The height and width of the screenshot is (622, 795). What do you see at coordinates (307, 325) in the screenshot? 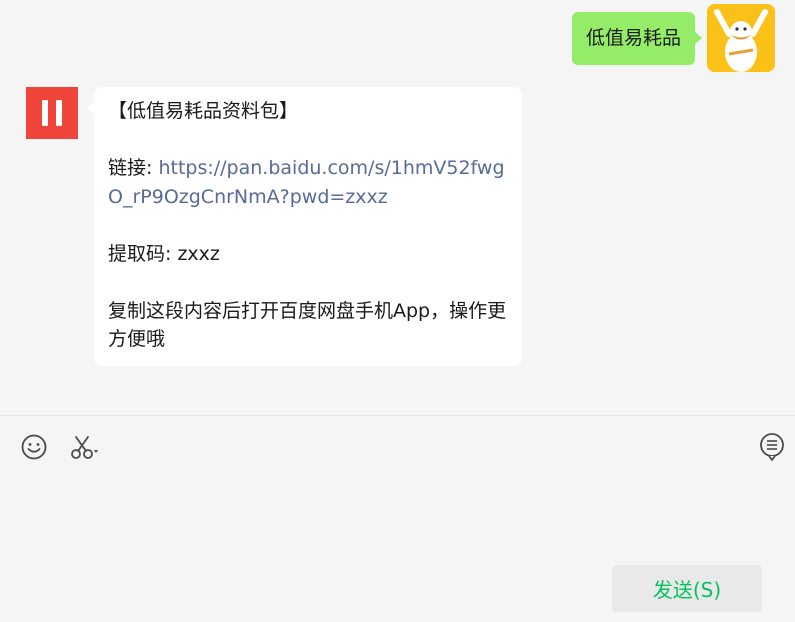
I see `instruction-text: 复制这段内容后打开百度网盘手机App，操作更方便哦` at bounding box center [307, 325].